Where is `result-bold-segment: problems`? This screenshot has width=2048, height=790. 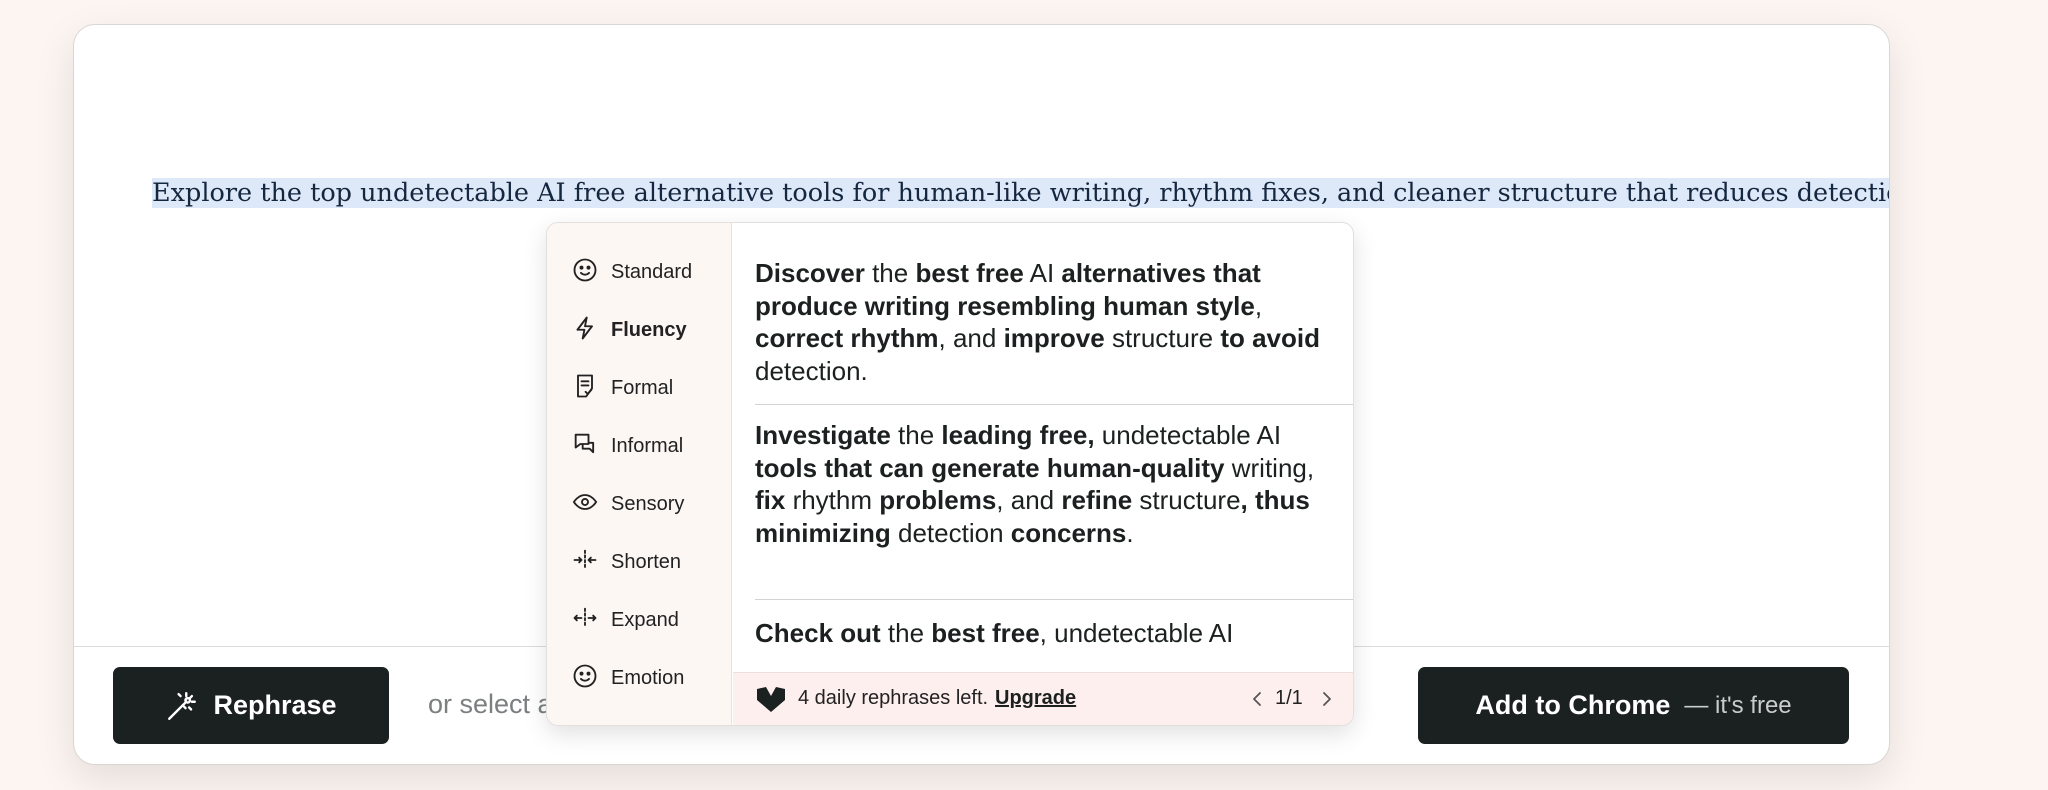 result-bold-segment: problems is located at coordinates (938, 500).